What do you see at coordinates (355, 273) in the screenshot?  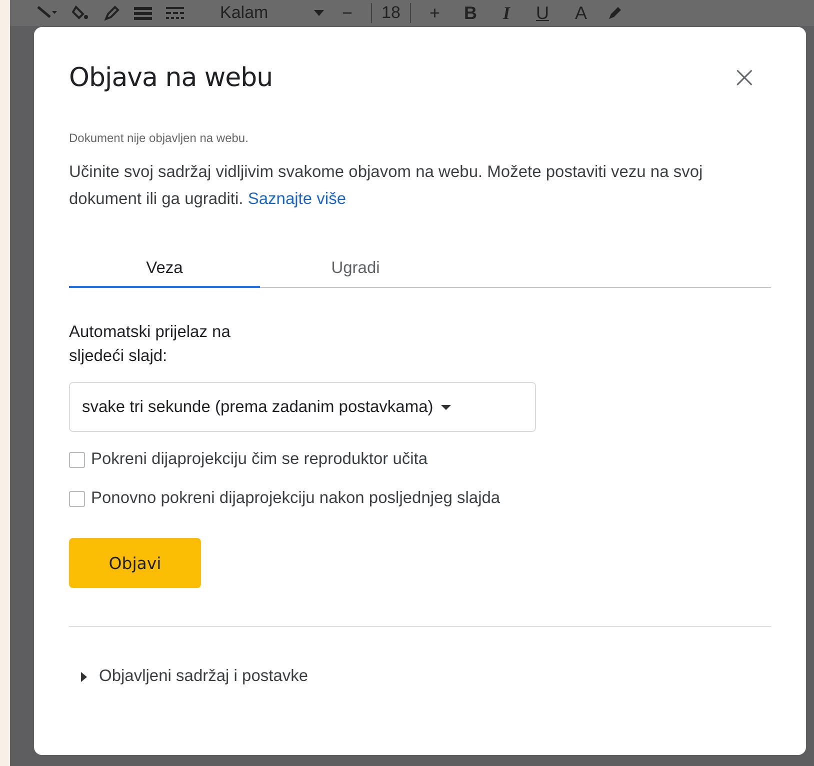 I see `tab: Ugradi` at bounding box center [355, 273].